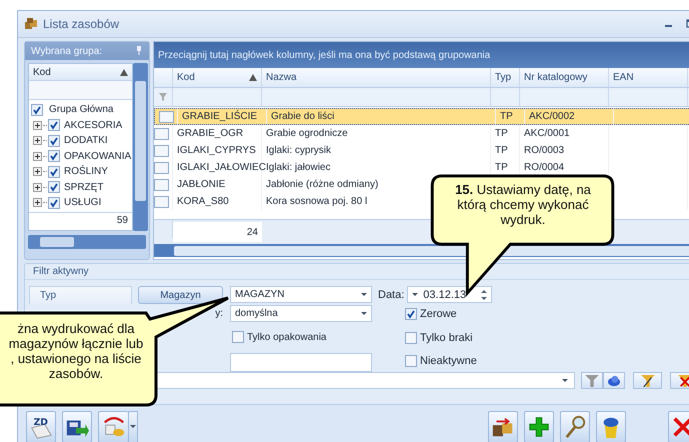 This screenshot has width=689, height=442. I want to click on checkbox-label: Tylko opakowania, so click(286, 337).